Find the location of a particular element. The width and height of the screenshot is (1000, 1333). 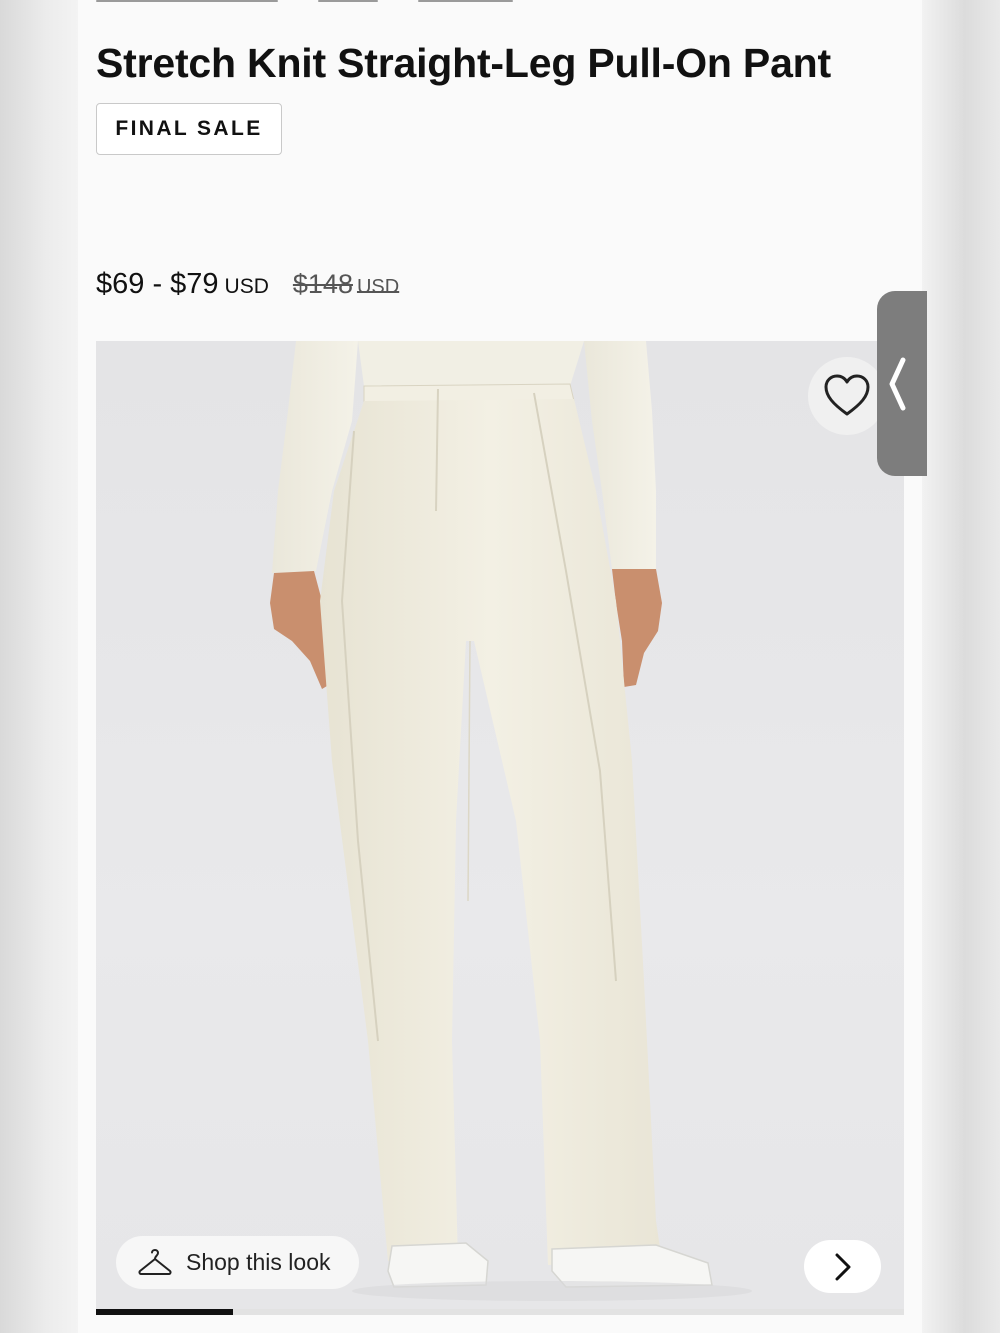

background-left is located at coordinates (39, 666).